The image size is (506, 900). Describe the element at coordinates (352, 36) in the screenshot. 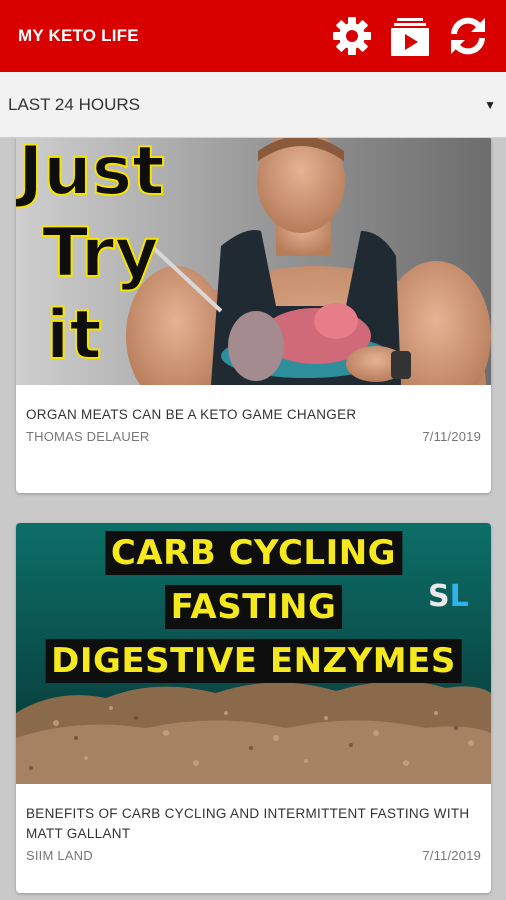

I see `gear-icon` at that location.